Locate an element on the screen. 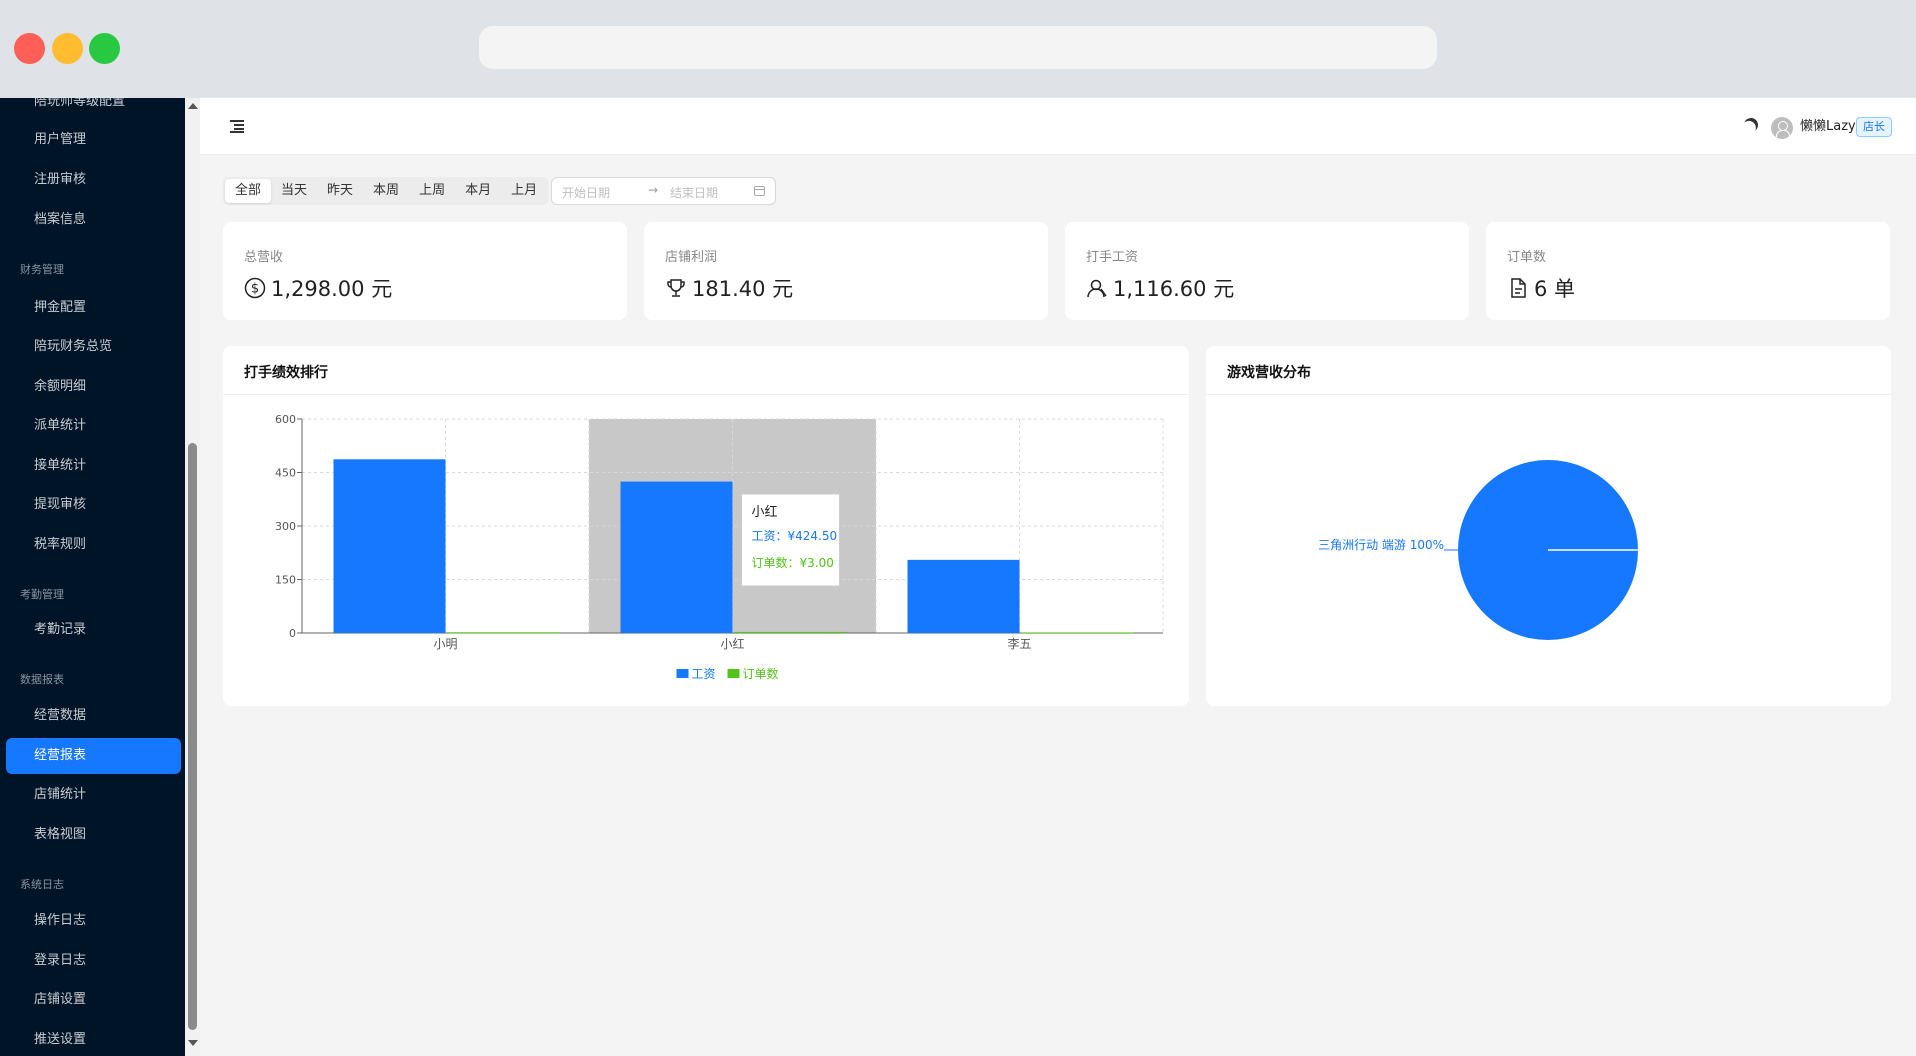 Image resolution: width=1916 pixels, height=1056 pixels. y-tick-label: 0 is located at coordinates (292, 633).